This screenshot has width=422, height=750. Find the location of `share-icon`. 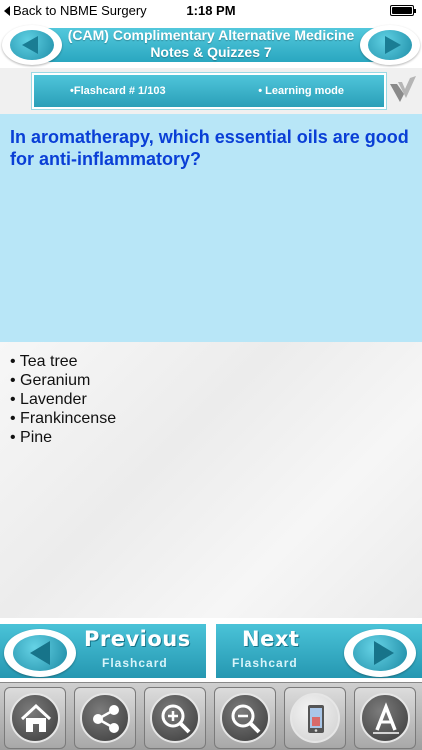

share-icon is located at coordinates (106, 719).